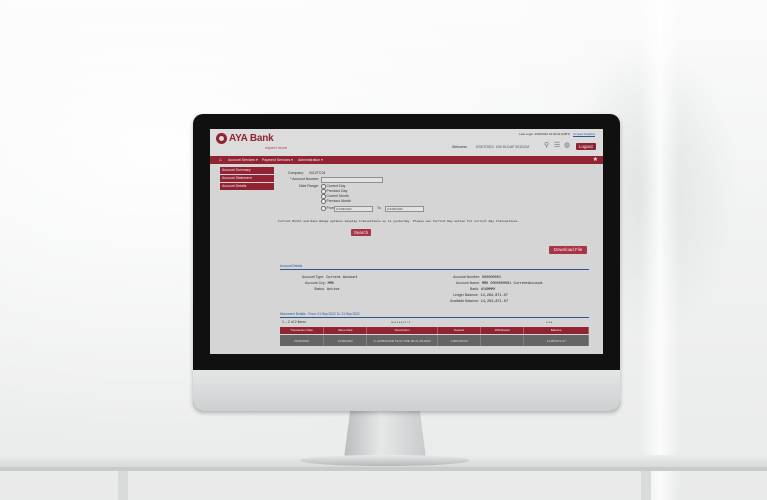 The image size is (767, 500). Describe the element at coordinates (317, 173) in the screenshot. I see `company-value: 0012TC04` at that location.